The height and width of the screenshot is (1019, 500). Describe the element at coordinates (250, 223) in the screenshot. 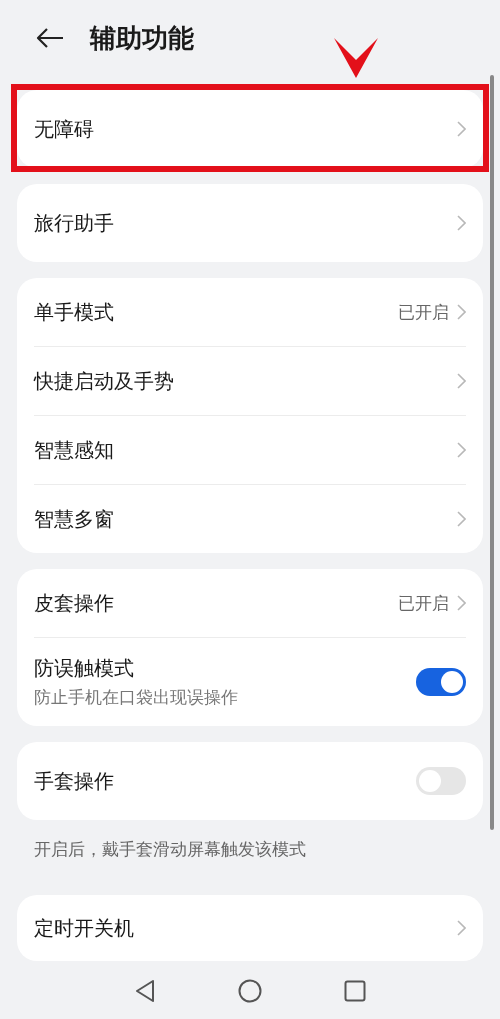

I see `settings-row: 旅行助手` at that location.